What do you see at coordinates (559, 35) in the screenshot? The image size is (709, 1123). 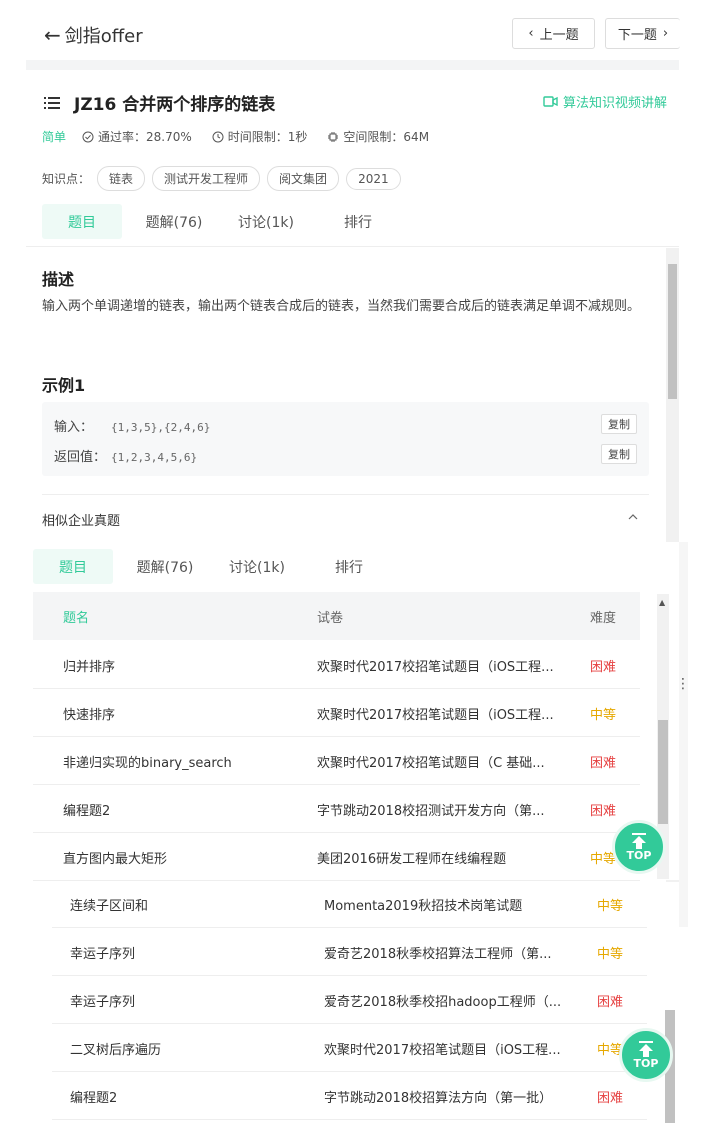 I see `prev-label: 上一题` at bounding box center [559, 35].